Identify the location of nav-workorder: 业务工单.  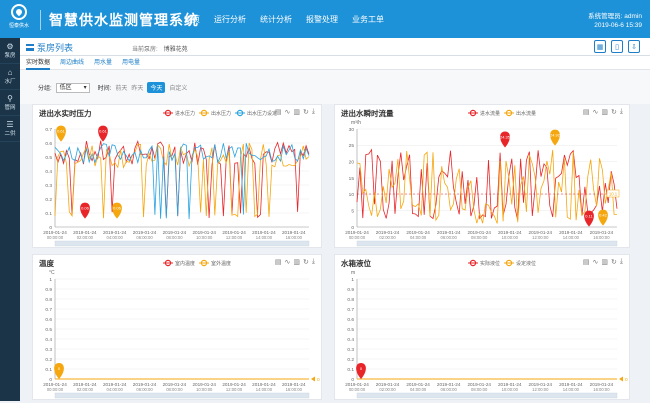
(368, 19).